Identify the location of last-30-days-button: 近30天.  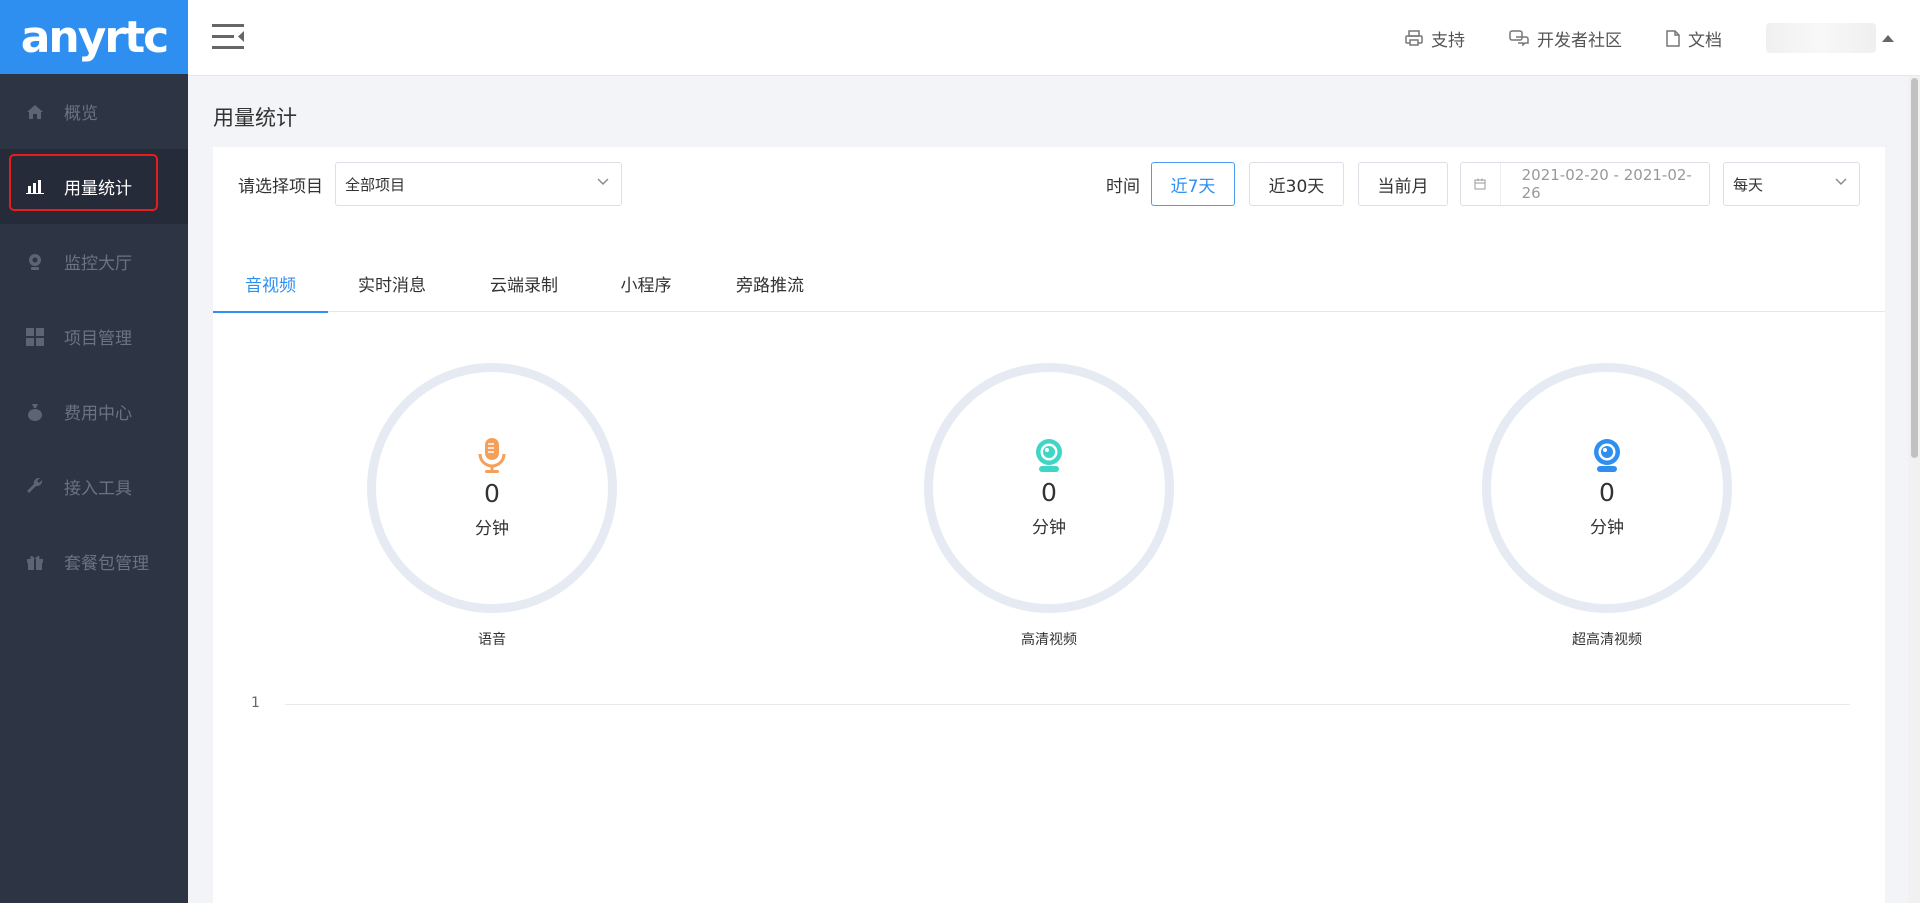
(1296, 184).